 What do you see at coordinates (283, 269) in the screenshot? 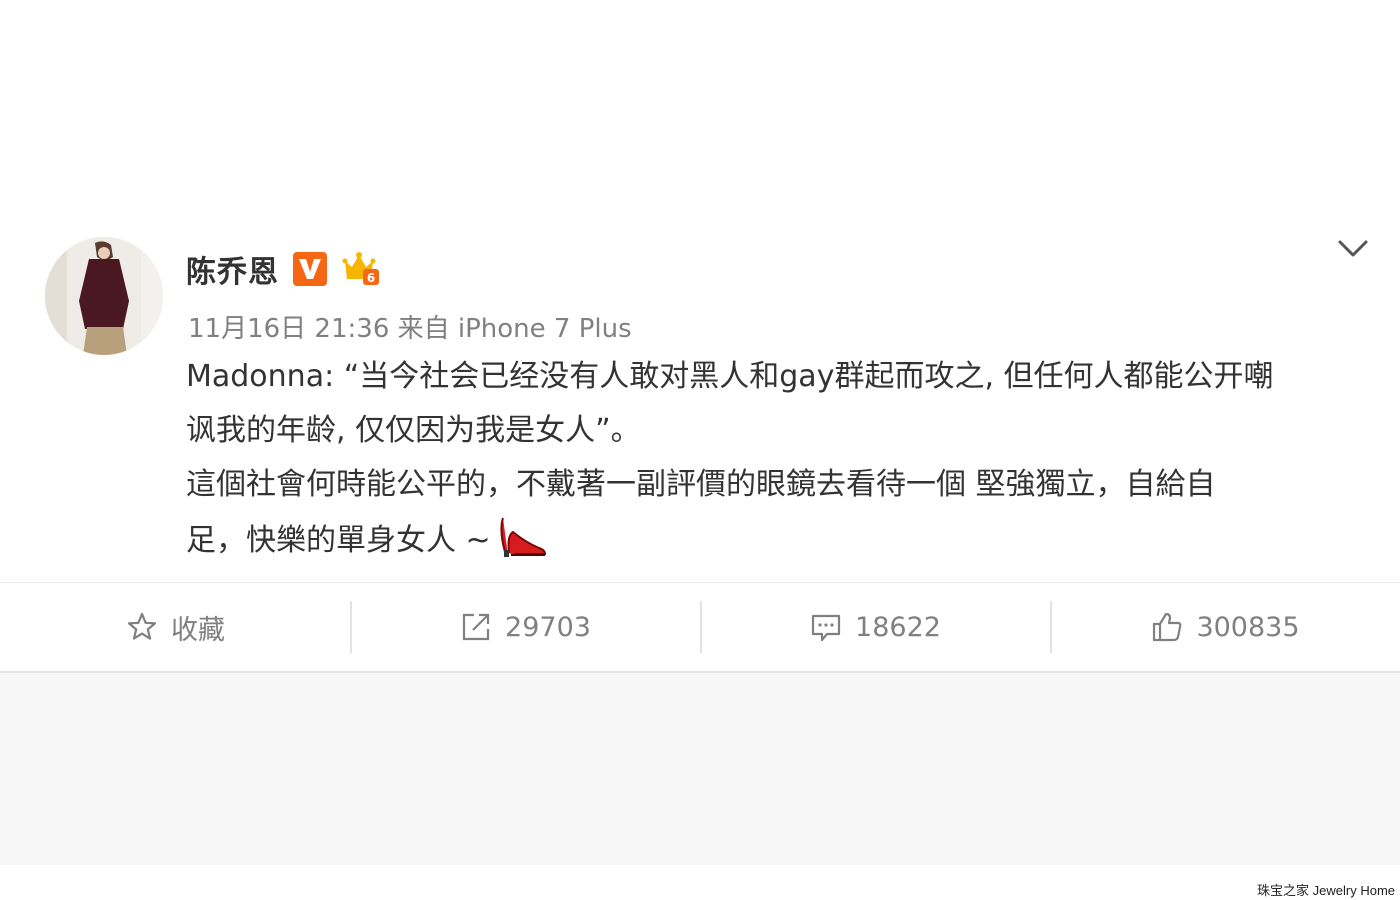
I see `user-header: 陈乔恩 6` at bounding box center [283, 269].